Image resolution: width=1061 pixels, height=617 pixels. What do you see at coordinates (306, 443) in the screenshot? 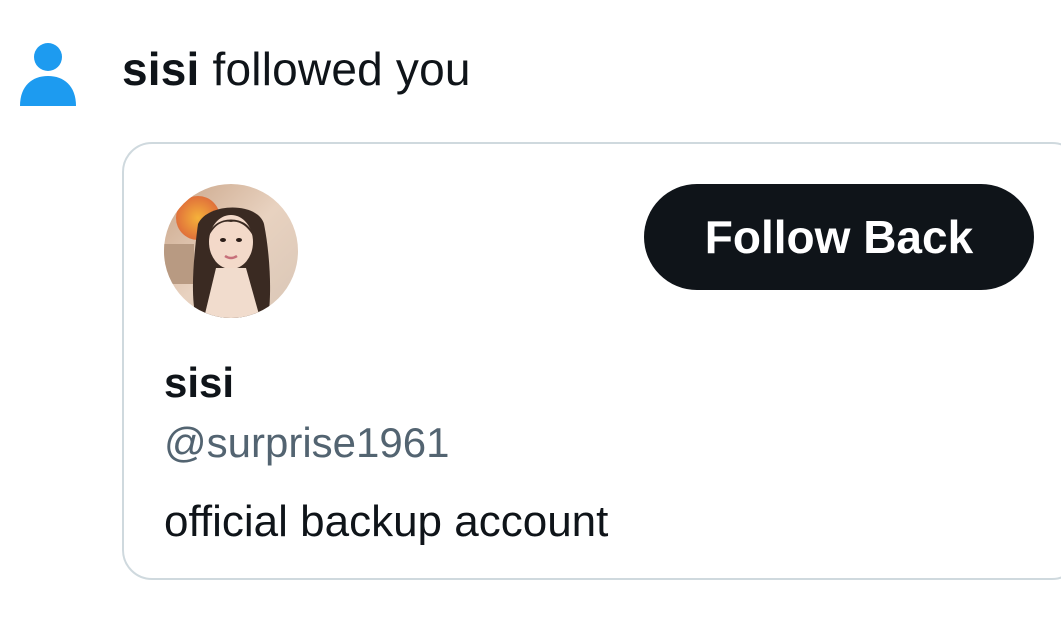
I see `user-handle: @surprise1961` at bounding box center [306, 443].